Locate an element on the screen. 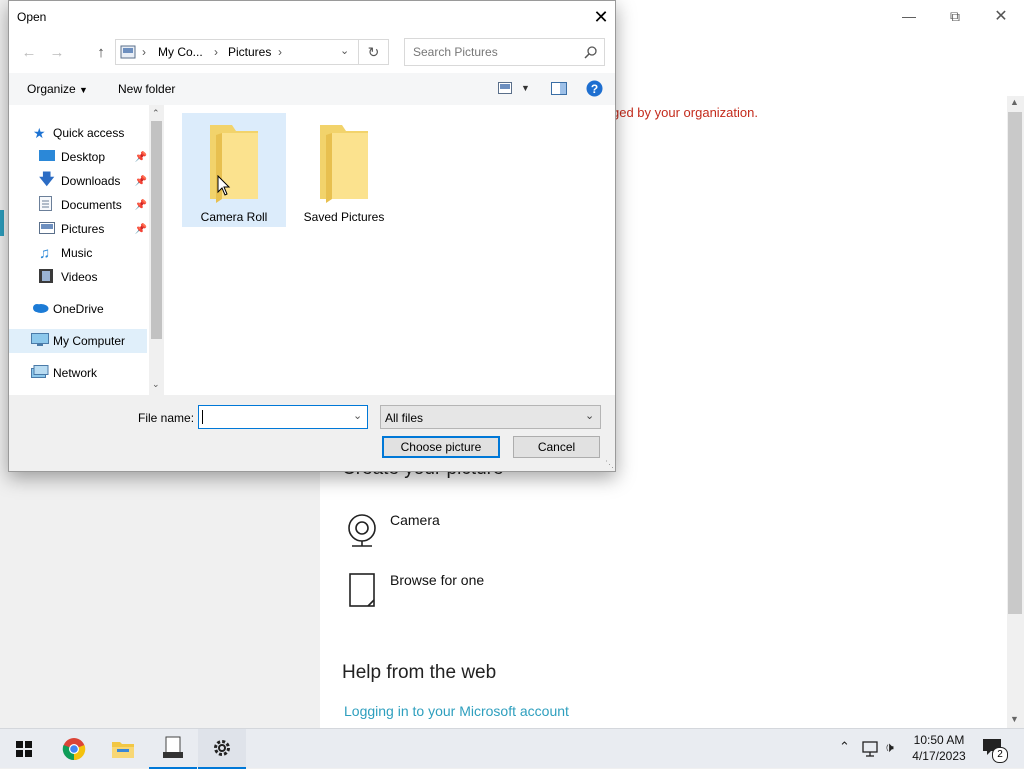 The width and height of the screenshot is (1024, 769). folder-camera-roll: Camera Roll is located at coordinates (234, 170).